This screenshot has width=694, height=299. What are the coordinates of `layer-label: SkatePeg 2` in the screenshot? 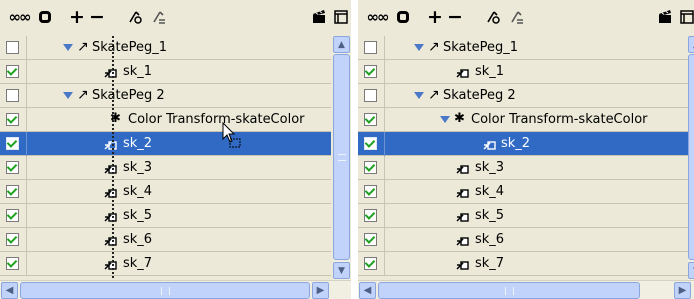 It's located at (479, 95).